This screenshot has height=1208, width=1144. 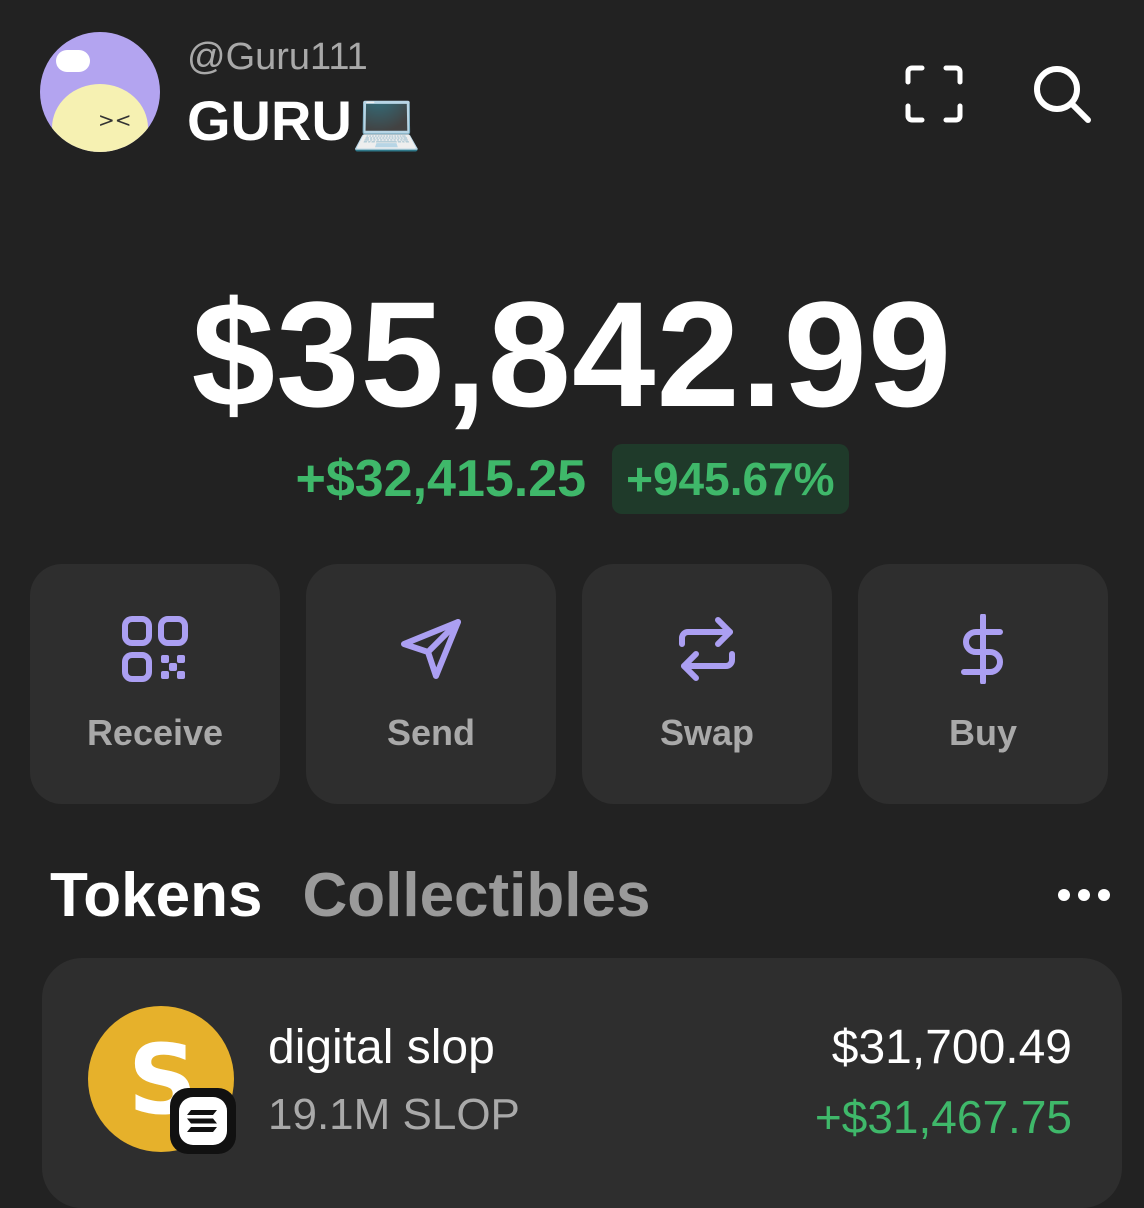 I want to click on token-value: $31,700.49, so click(x=951, y=1047).